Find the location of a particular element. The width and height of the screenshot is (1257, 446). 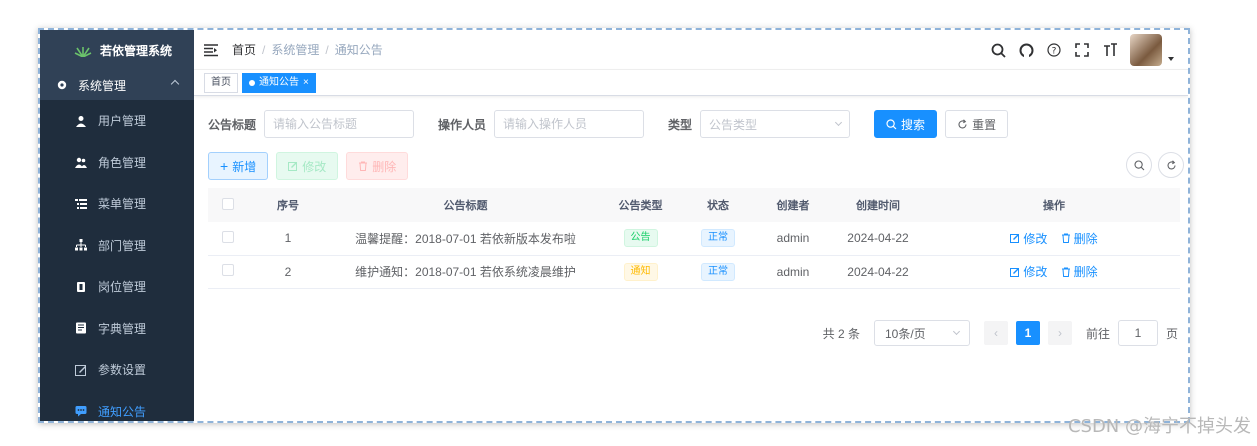

cell-title: 维护通知：2018-07-01 若依系统凌晨维护 is located at coordinates (465, 272).